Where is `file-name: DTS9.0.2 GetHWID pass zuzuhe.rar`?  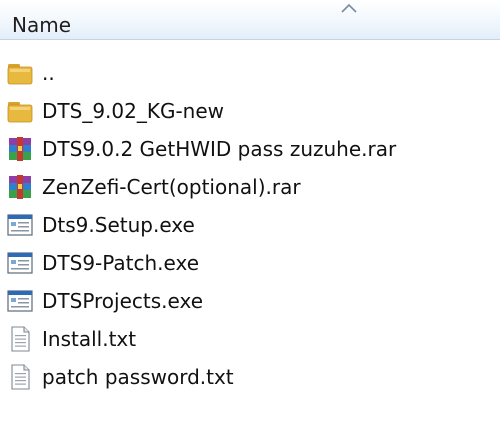 file-name: DTS9.0.2 GetHWID pass zuzuhe.rar is located at coordinates (219, 149).